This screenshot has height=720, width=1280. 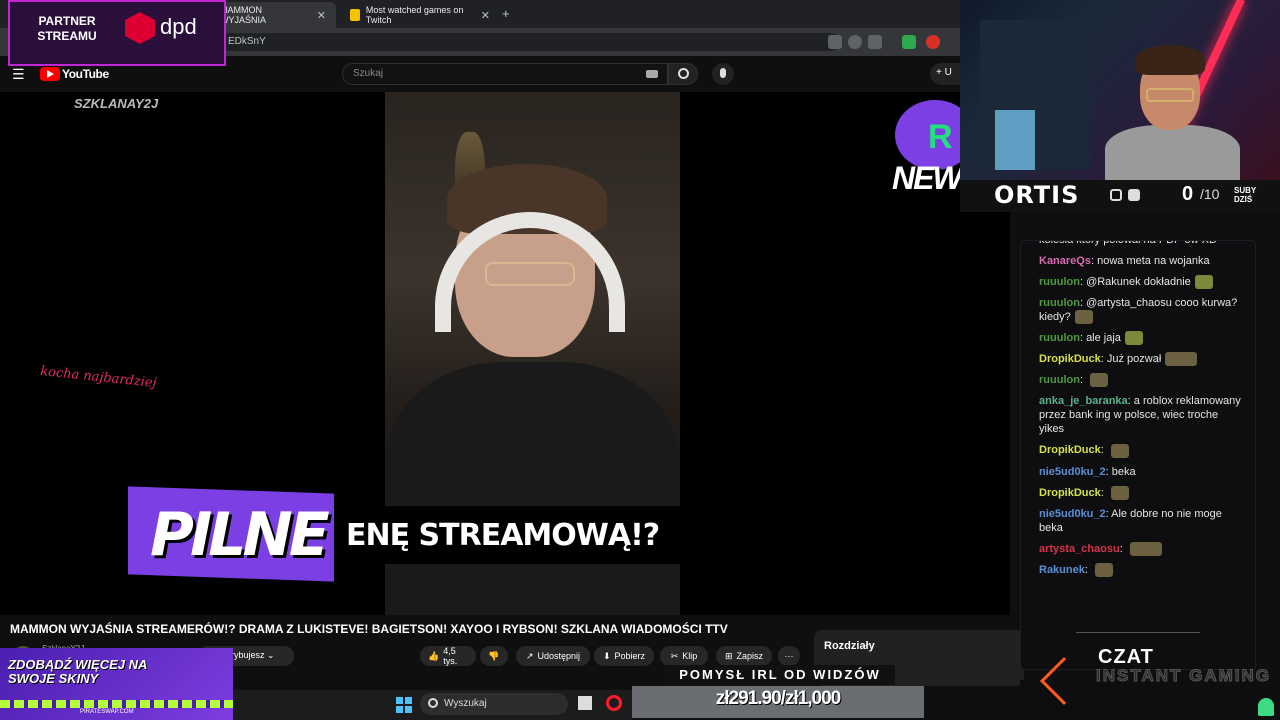 I want to click on chat-text: Już pozwał, so click(x=1134, y=359).